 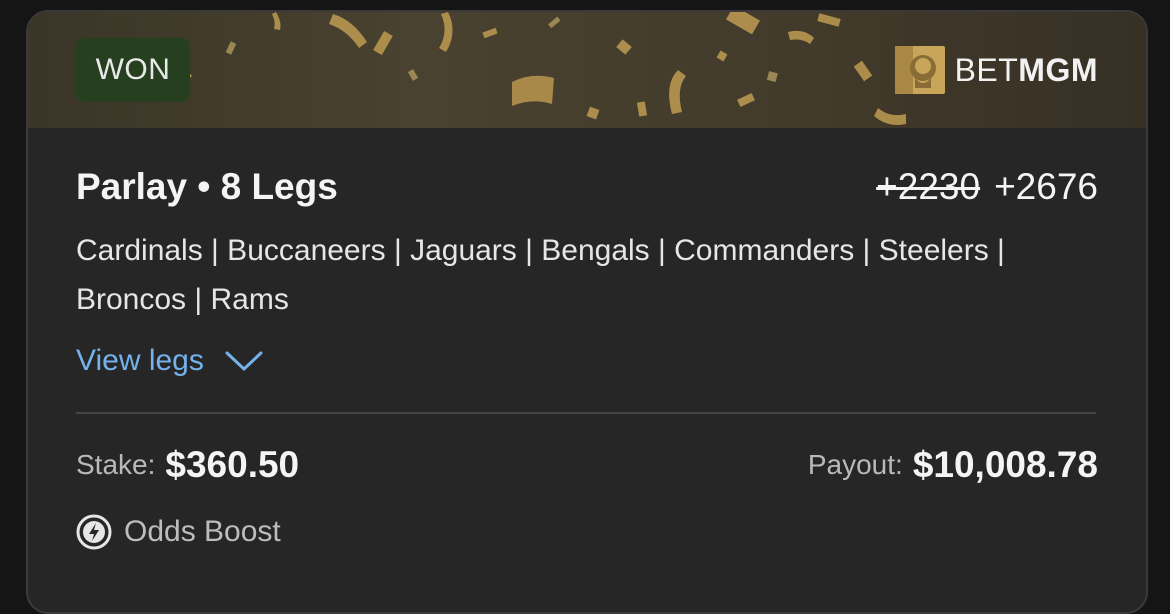 I want to click on stake-info: Stake: $360.50, so click(x=187, y=465).